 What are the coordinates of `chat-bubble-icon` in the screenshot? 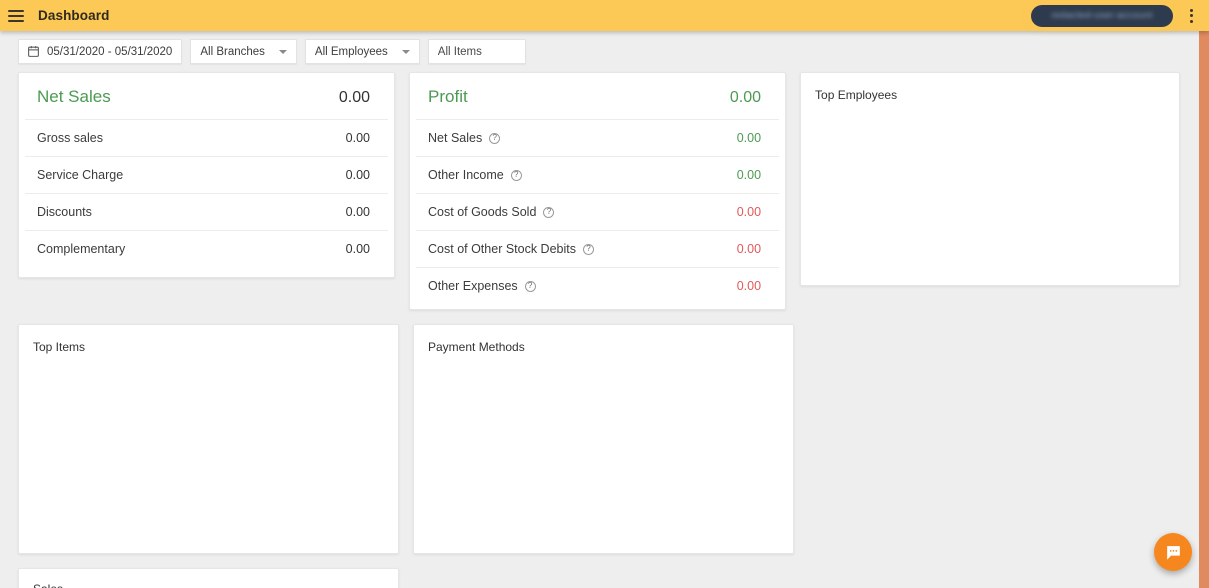 It's located at (1173, 552).